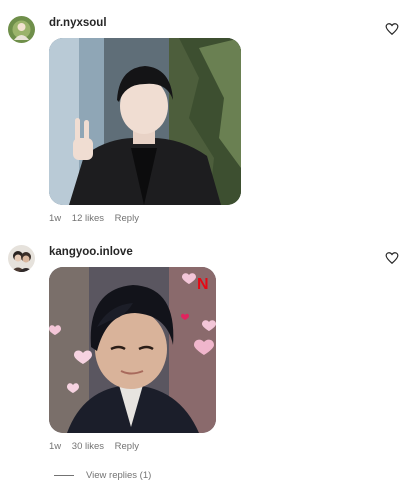  I want to click on divider-line, so click(64, 475).